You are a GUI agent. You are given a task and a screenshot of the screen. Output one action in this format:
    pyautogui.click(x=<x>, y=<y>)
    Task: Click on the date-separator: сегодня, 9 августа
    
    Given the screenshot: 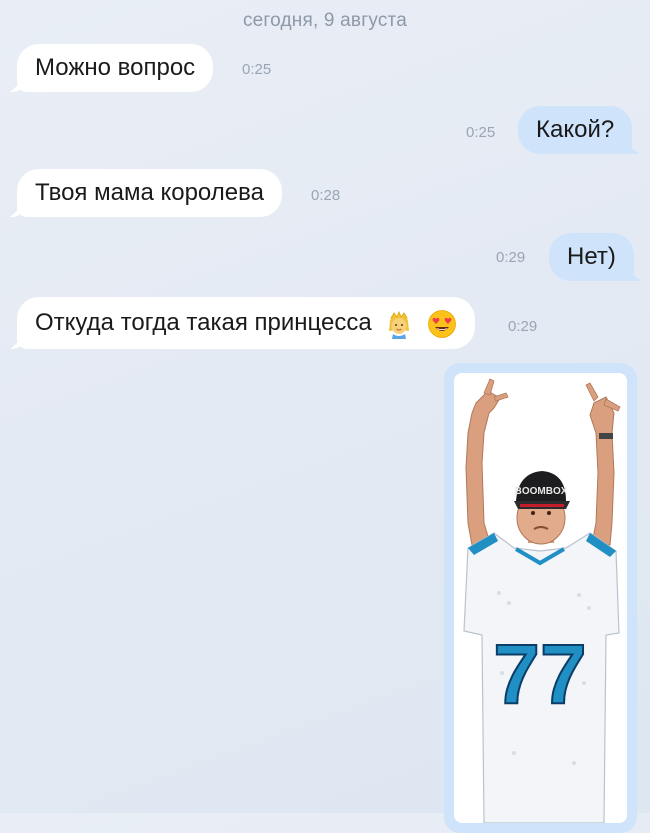 What is the action you would take?
    pyautogui.click(x=325, y=20)
    